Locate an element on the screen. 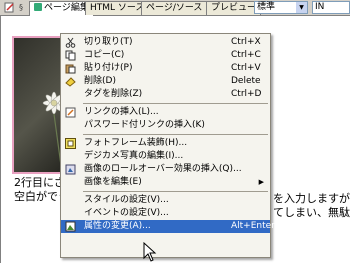  menu-item-label: 貼り付け(P) is located at coordinates (108, 68).